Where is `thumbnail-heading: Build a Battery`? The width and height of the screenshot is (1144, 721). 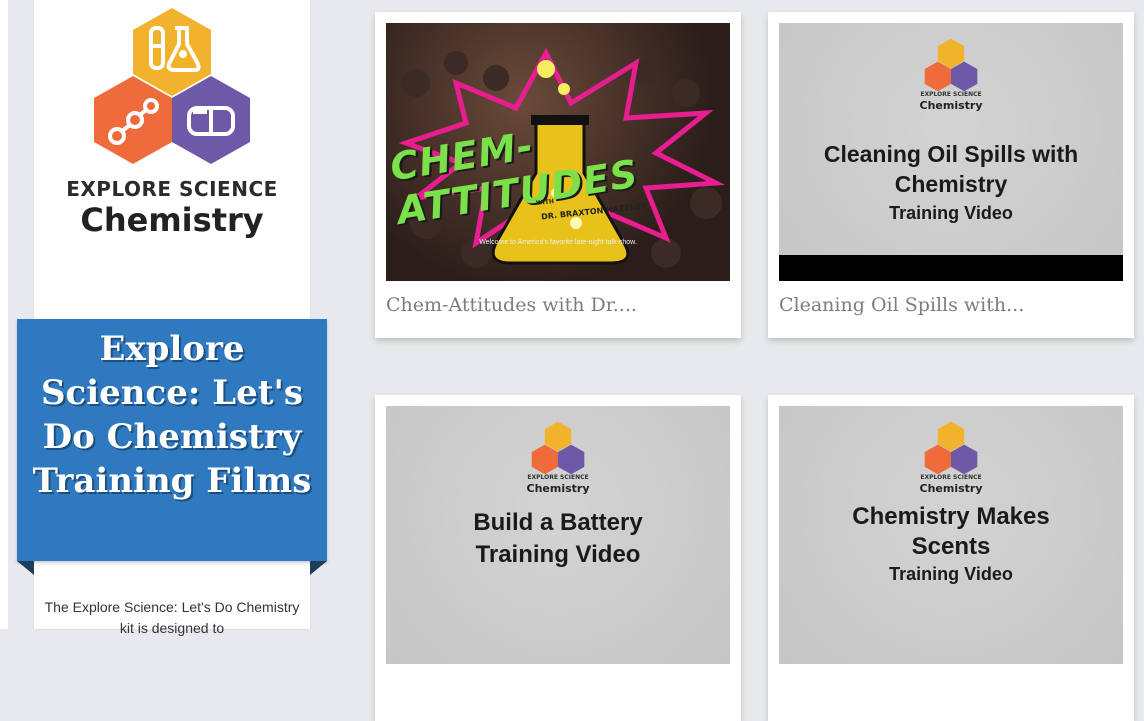
thumbnail-heading: Build a Battery is located at coordinates (558, 522).